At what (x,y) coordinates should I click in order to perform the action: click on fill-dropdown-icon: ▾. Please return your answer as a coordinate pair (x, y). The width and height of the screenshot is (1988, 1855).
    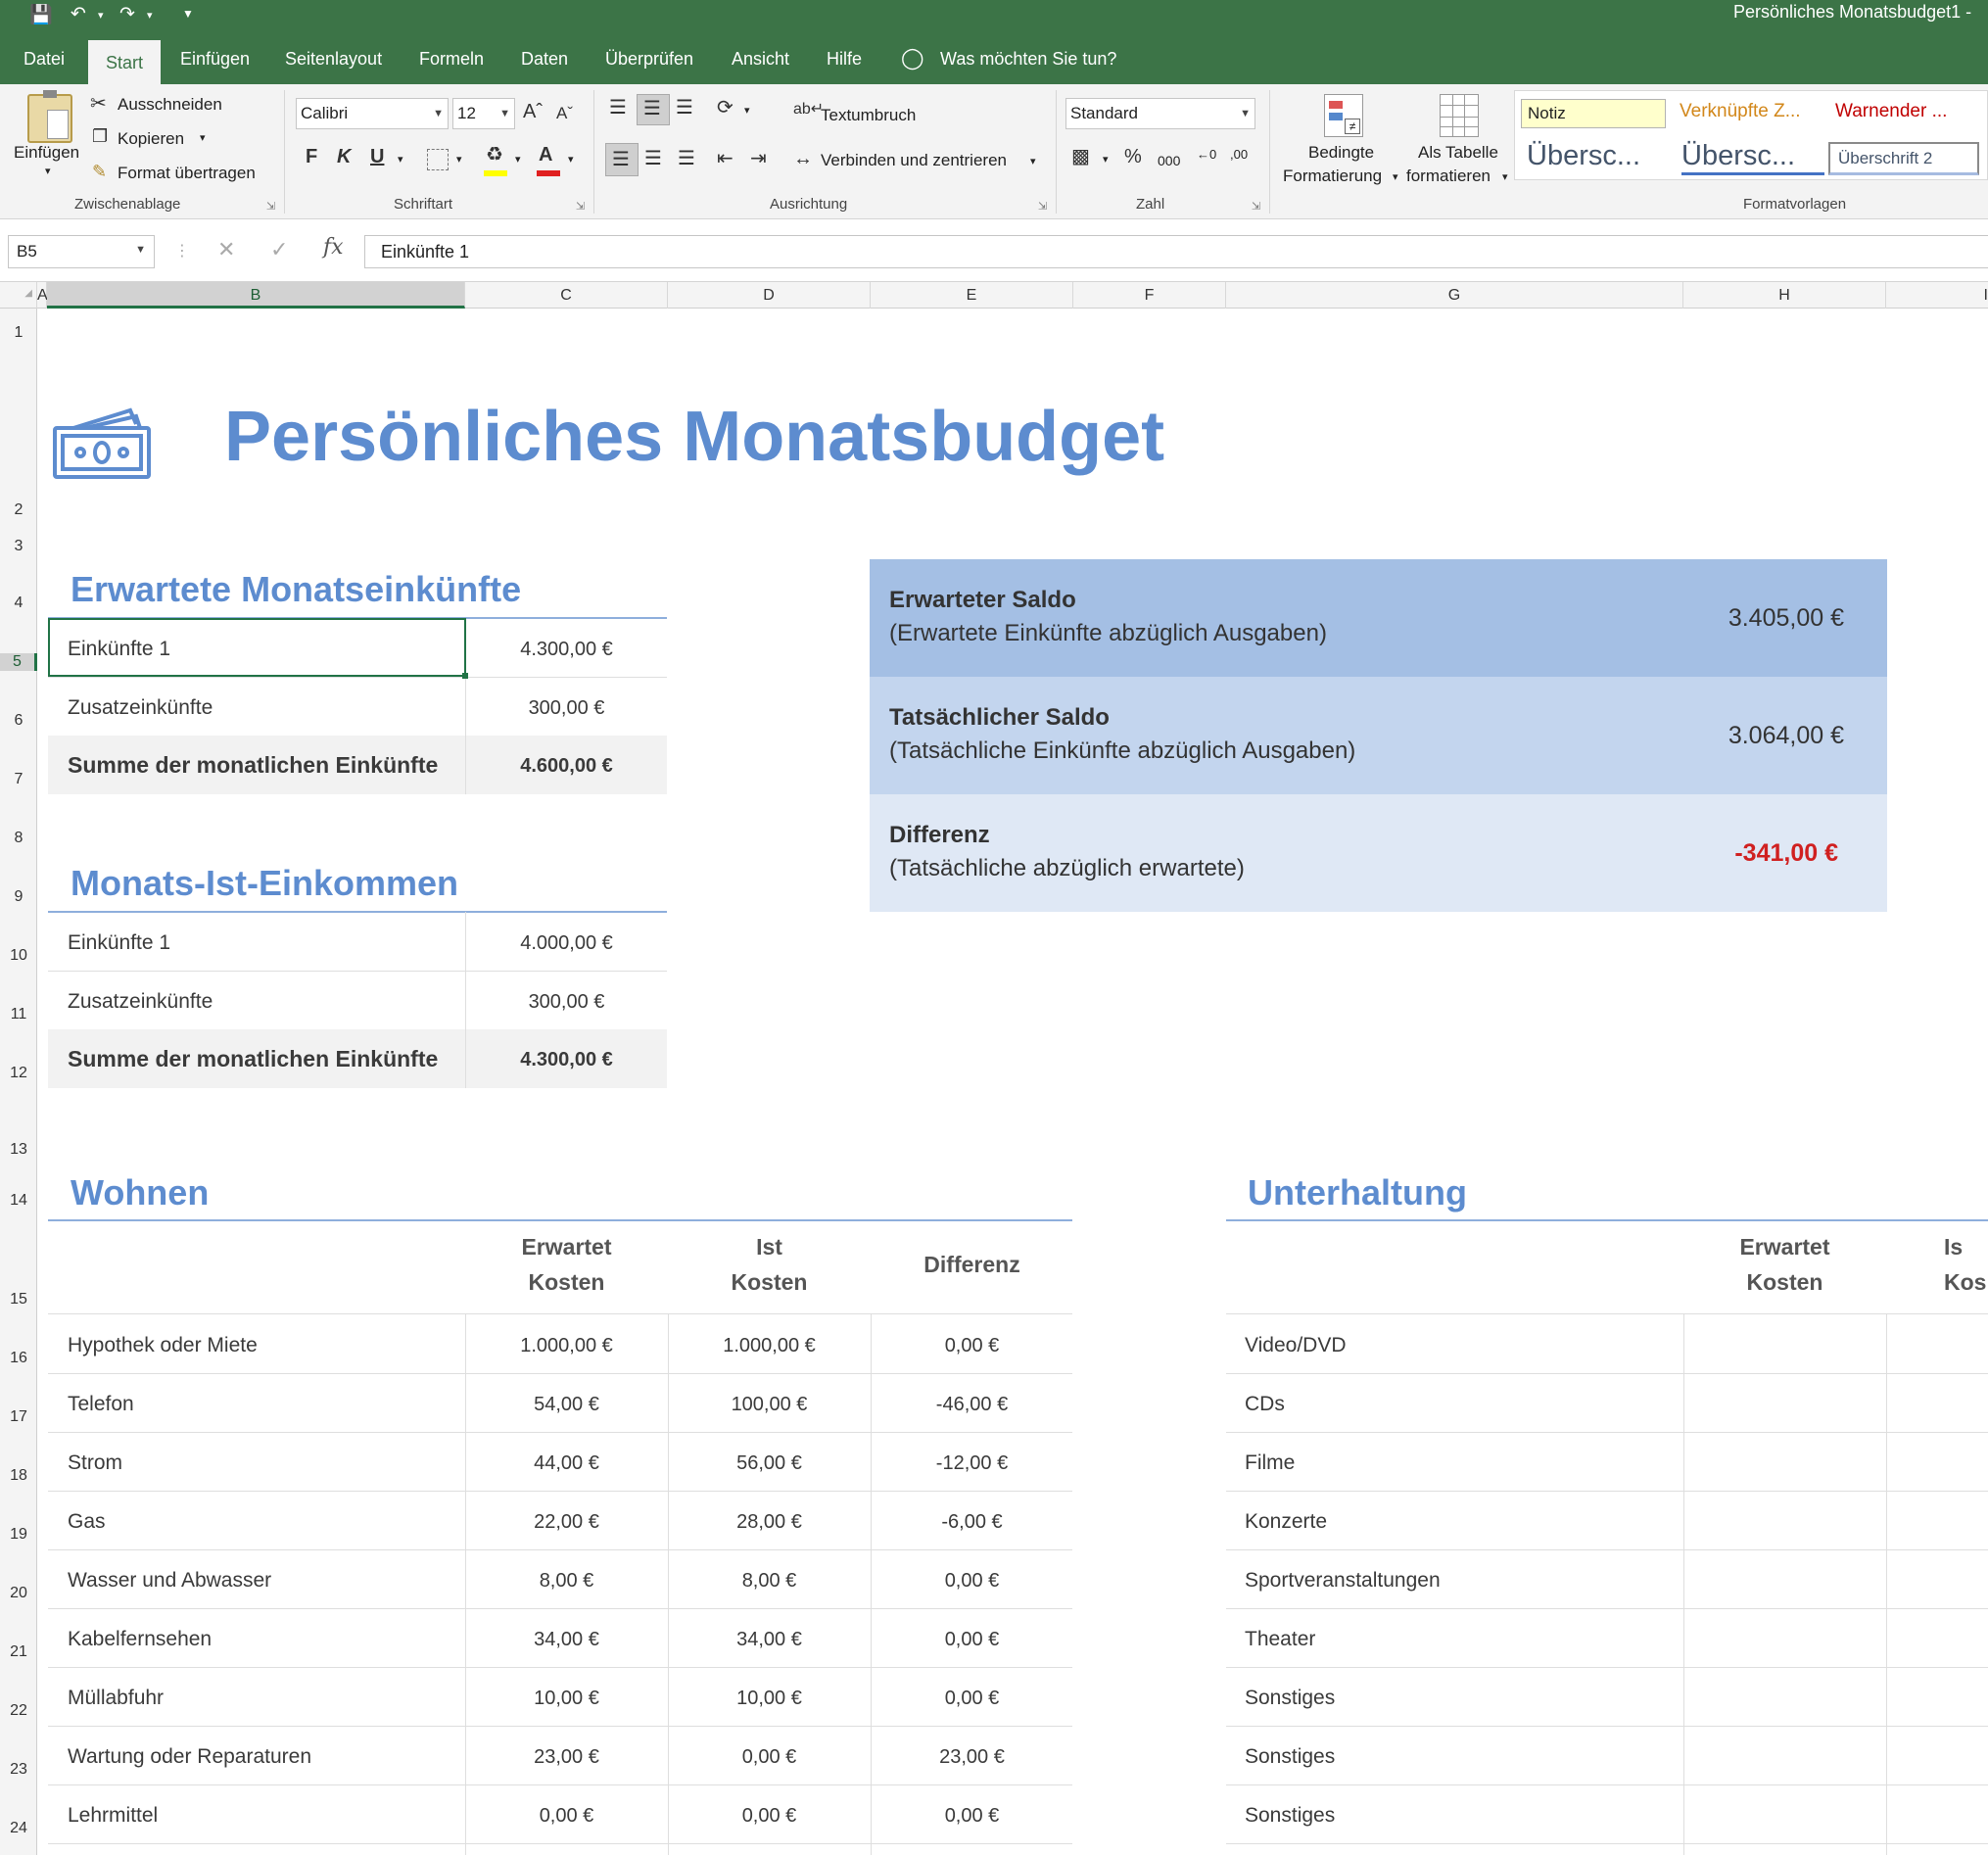
    Looking at the image, I should click on (518, 159).